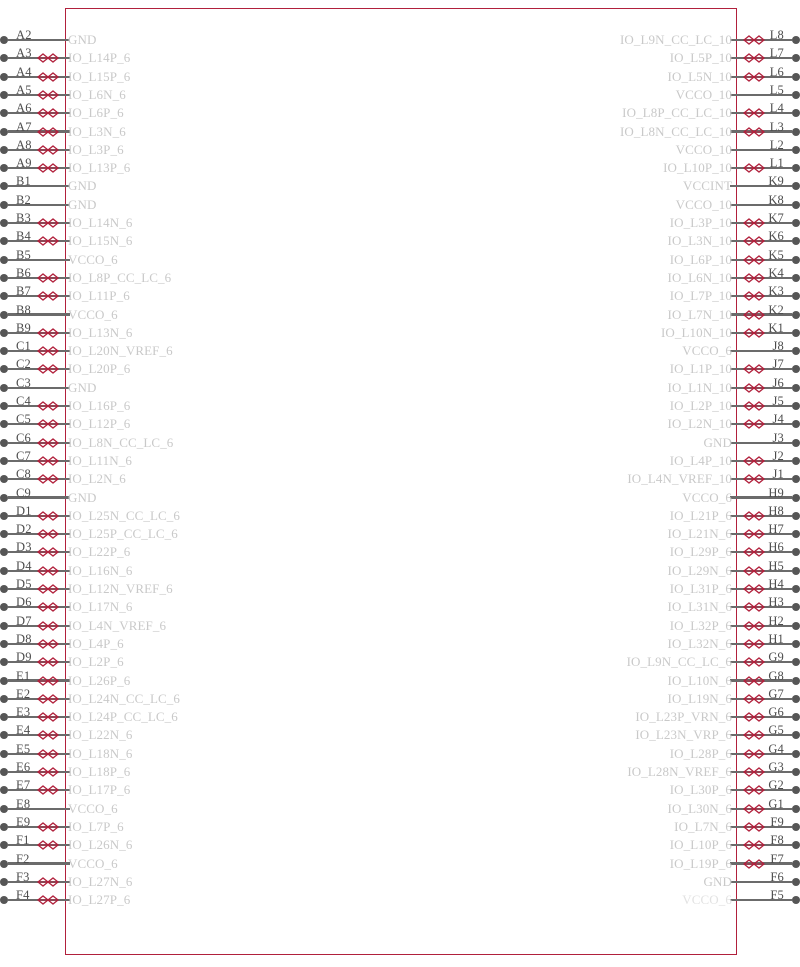 This screenshot has width=800, height=967. What do you see at coordinates (765, 496) in the screenshot?
I see `pin-h9: H9` at bounding box center [765, 496].